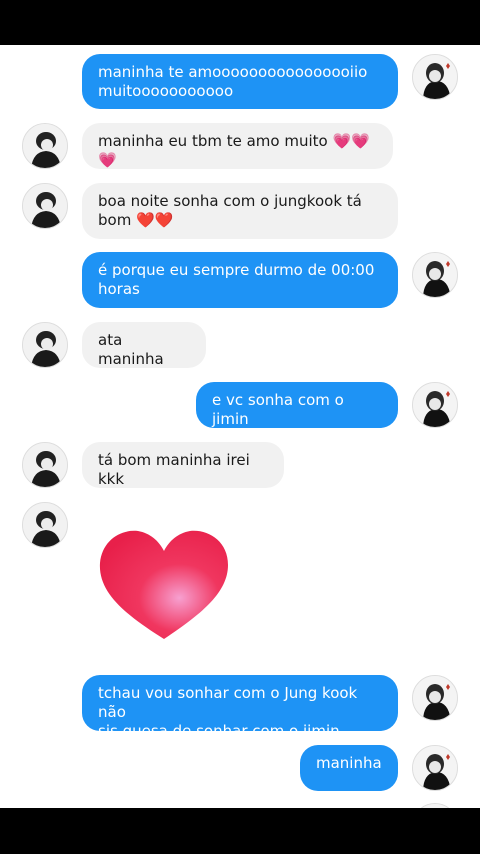 The width and height of the screenshot is (480, 854). What do you see at coordinates (240, 280) in the screenshot?
I see `message-bubble-sent: é porque eu sempre durmo de 00:00 horas` at bounding box center [240, 280].